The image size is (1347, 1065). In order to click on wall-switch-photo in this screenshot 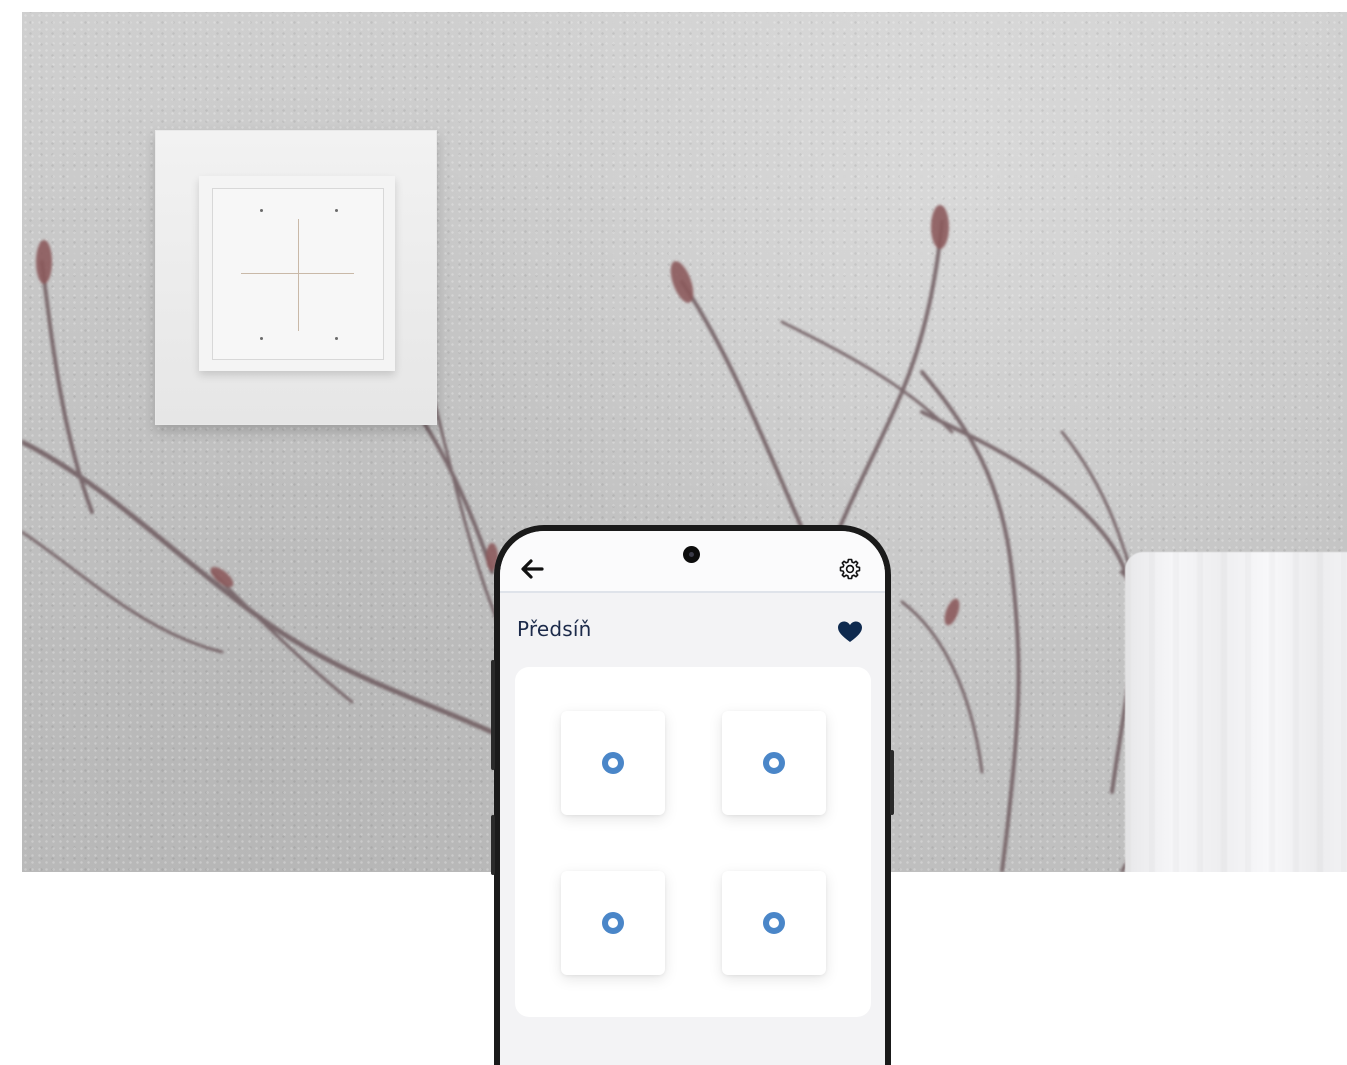, I will do `click(296, 277)`.